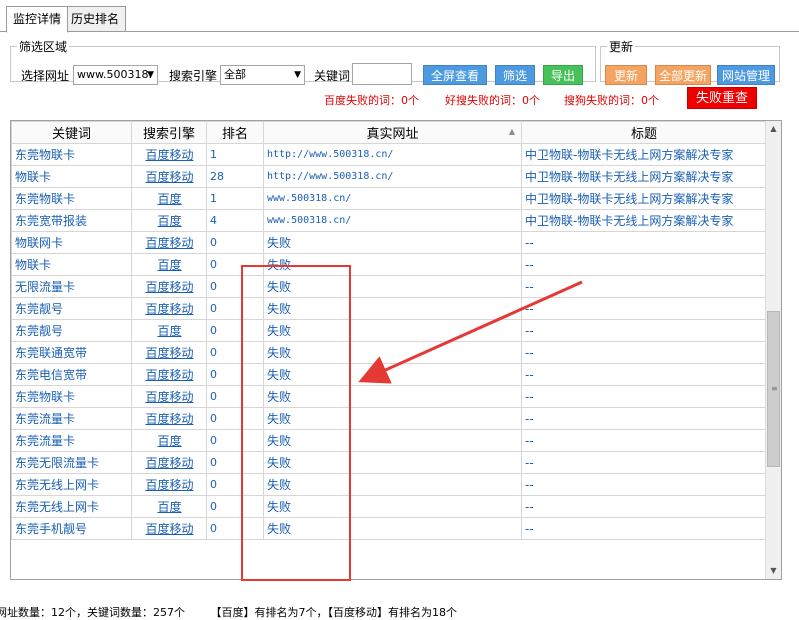 This screenshot has width=799, height=620. What do you see at coordinates (389, 308) in the screenshot?
I see `table-row: 东莞靓号 百度移动 0 失败 --` at bounding box center [389, 308].